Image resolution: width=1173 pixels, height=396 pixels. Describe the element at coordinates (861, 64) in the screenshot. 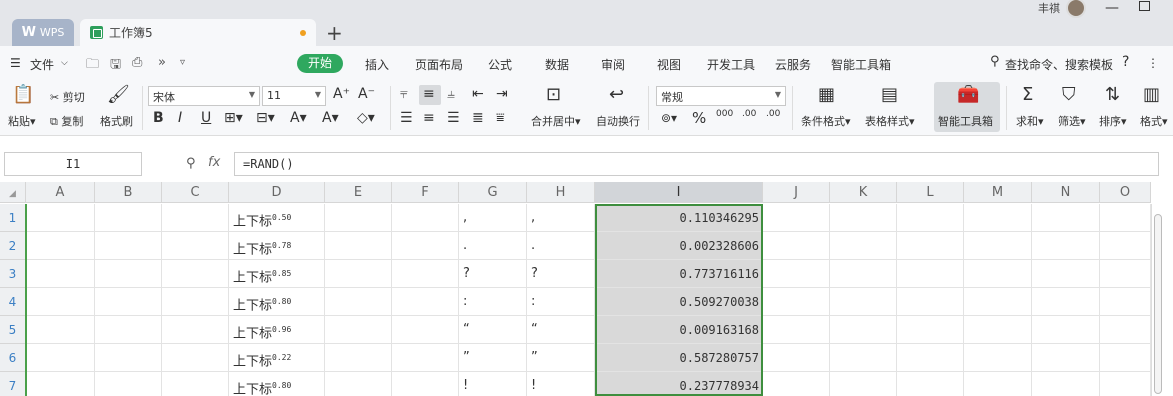

I see `tab-smart-tools: 智能工具箱` at that location.